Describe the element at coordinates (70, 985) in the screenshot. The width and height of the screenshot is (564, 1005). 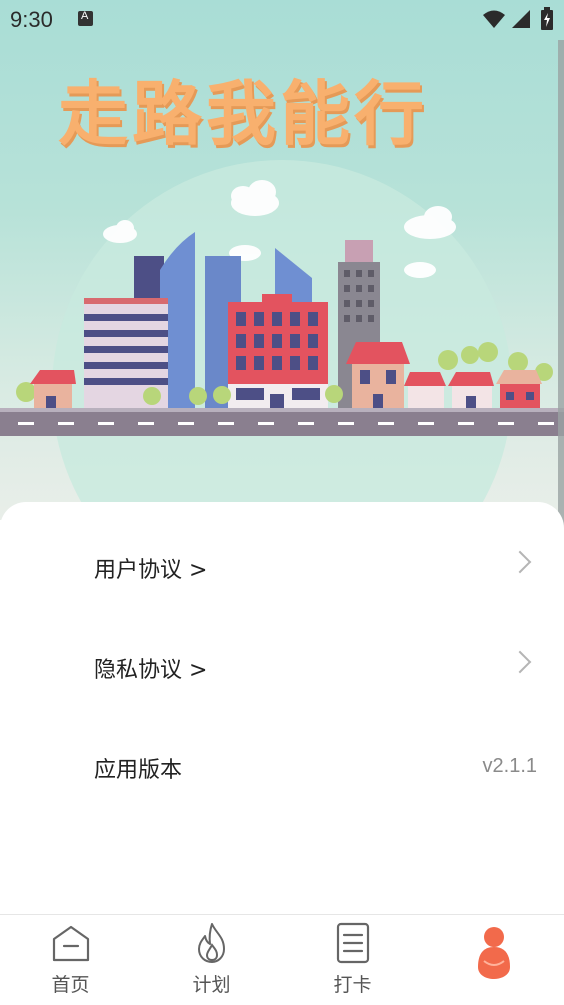
I see `tab-home-label: 首页` at that location.